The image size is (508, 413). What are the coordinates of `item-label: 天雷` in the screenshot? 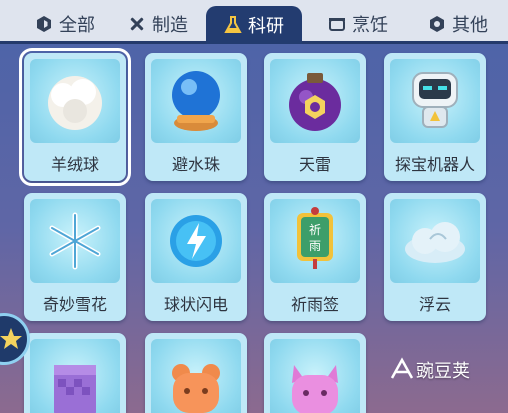 It's located at (314, 164).